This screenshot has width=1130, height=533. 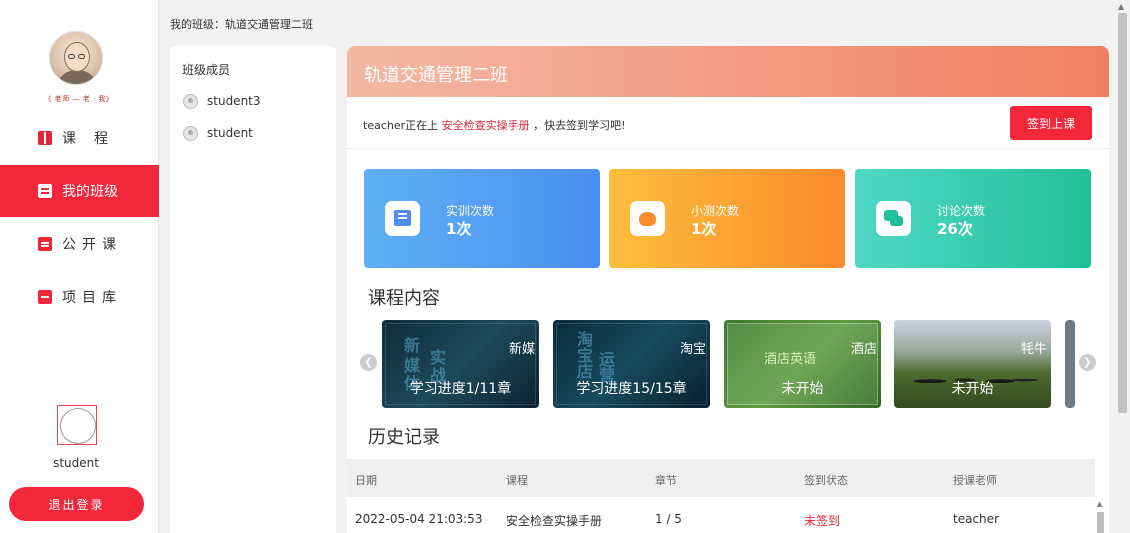 I want to click on nav-label: 公开课, so click(x=92, y=245).